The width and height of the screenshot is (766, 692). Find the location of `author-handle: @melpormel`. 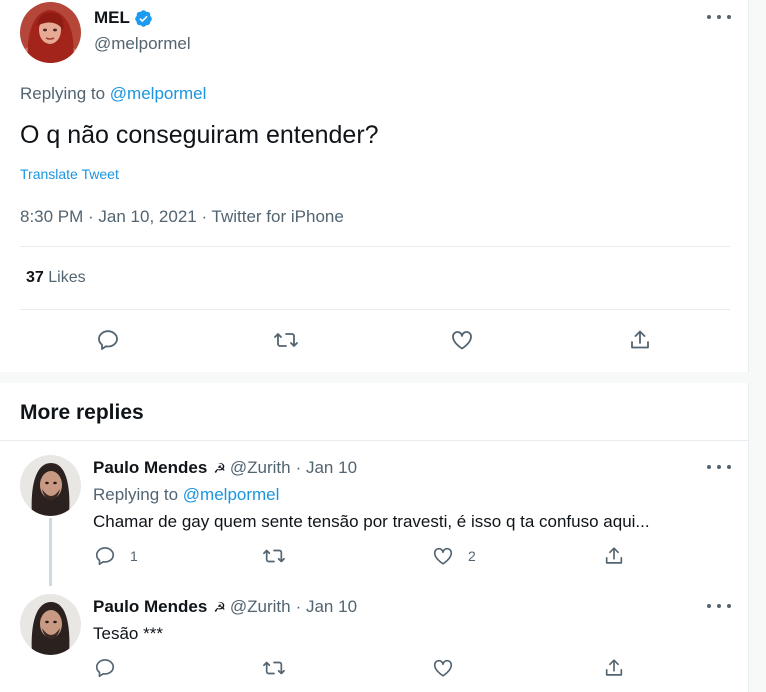

author-handle: @melpormel is located at coordinates (142, 44).